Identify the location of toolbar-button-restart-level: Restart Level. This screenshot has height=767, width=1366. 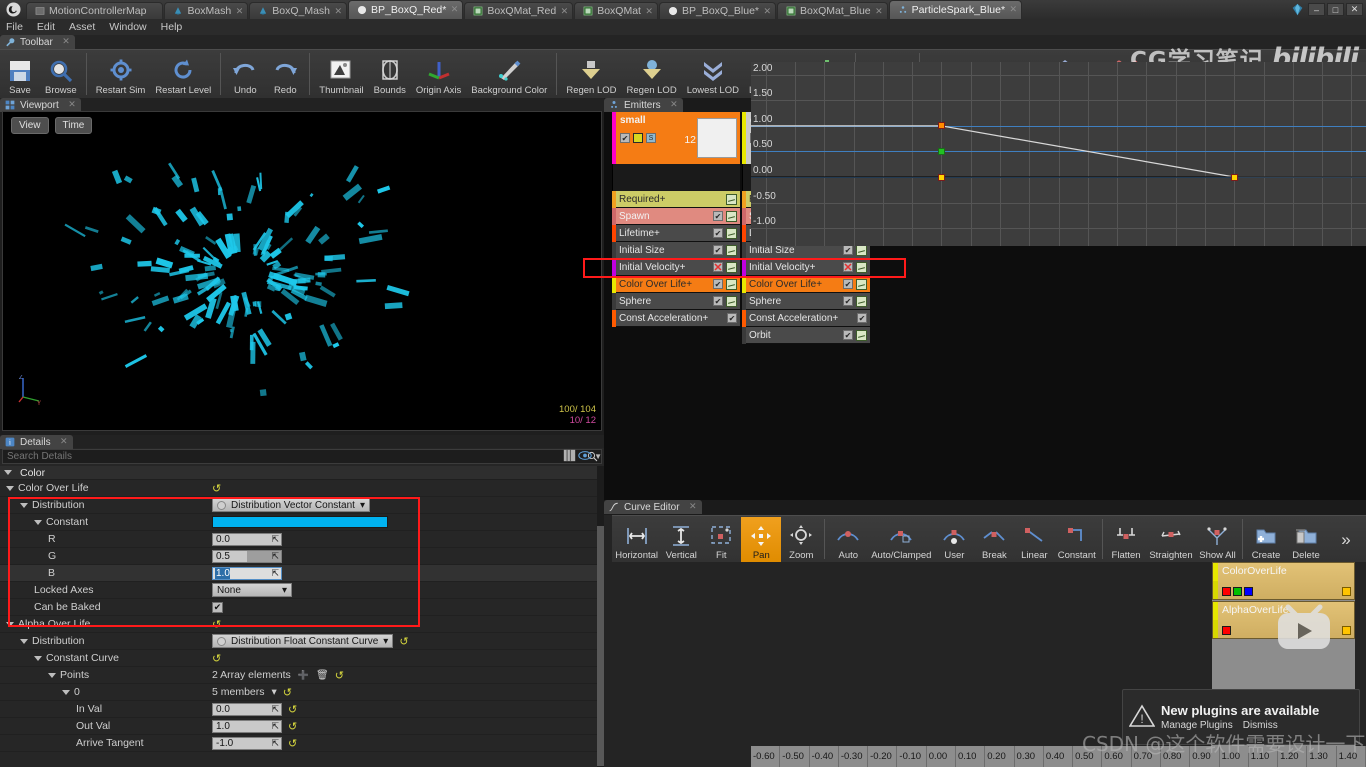
(183, 74).